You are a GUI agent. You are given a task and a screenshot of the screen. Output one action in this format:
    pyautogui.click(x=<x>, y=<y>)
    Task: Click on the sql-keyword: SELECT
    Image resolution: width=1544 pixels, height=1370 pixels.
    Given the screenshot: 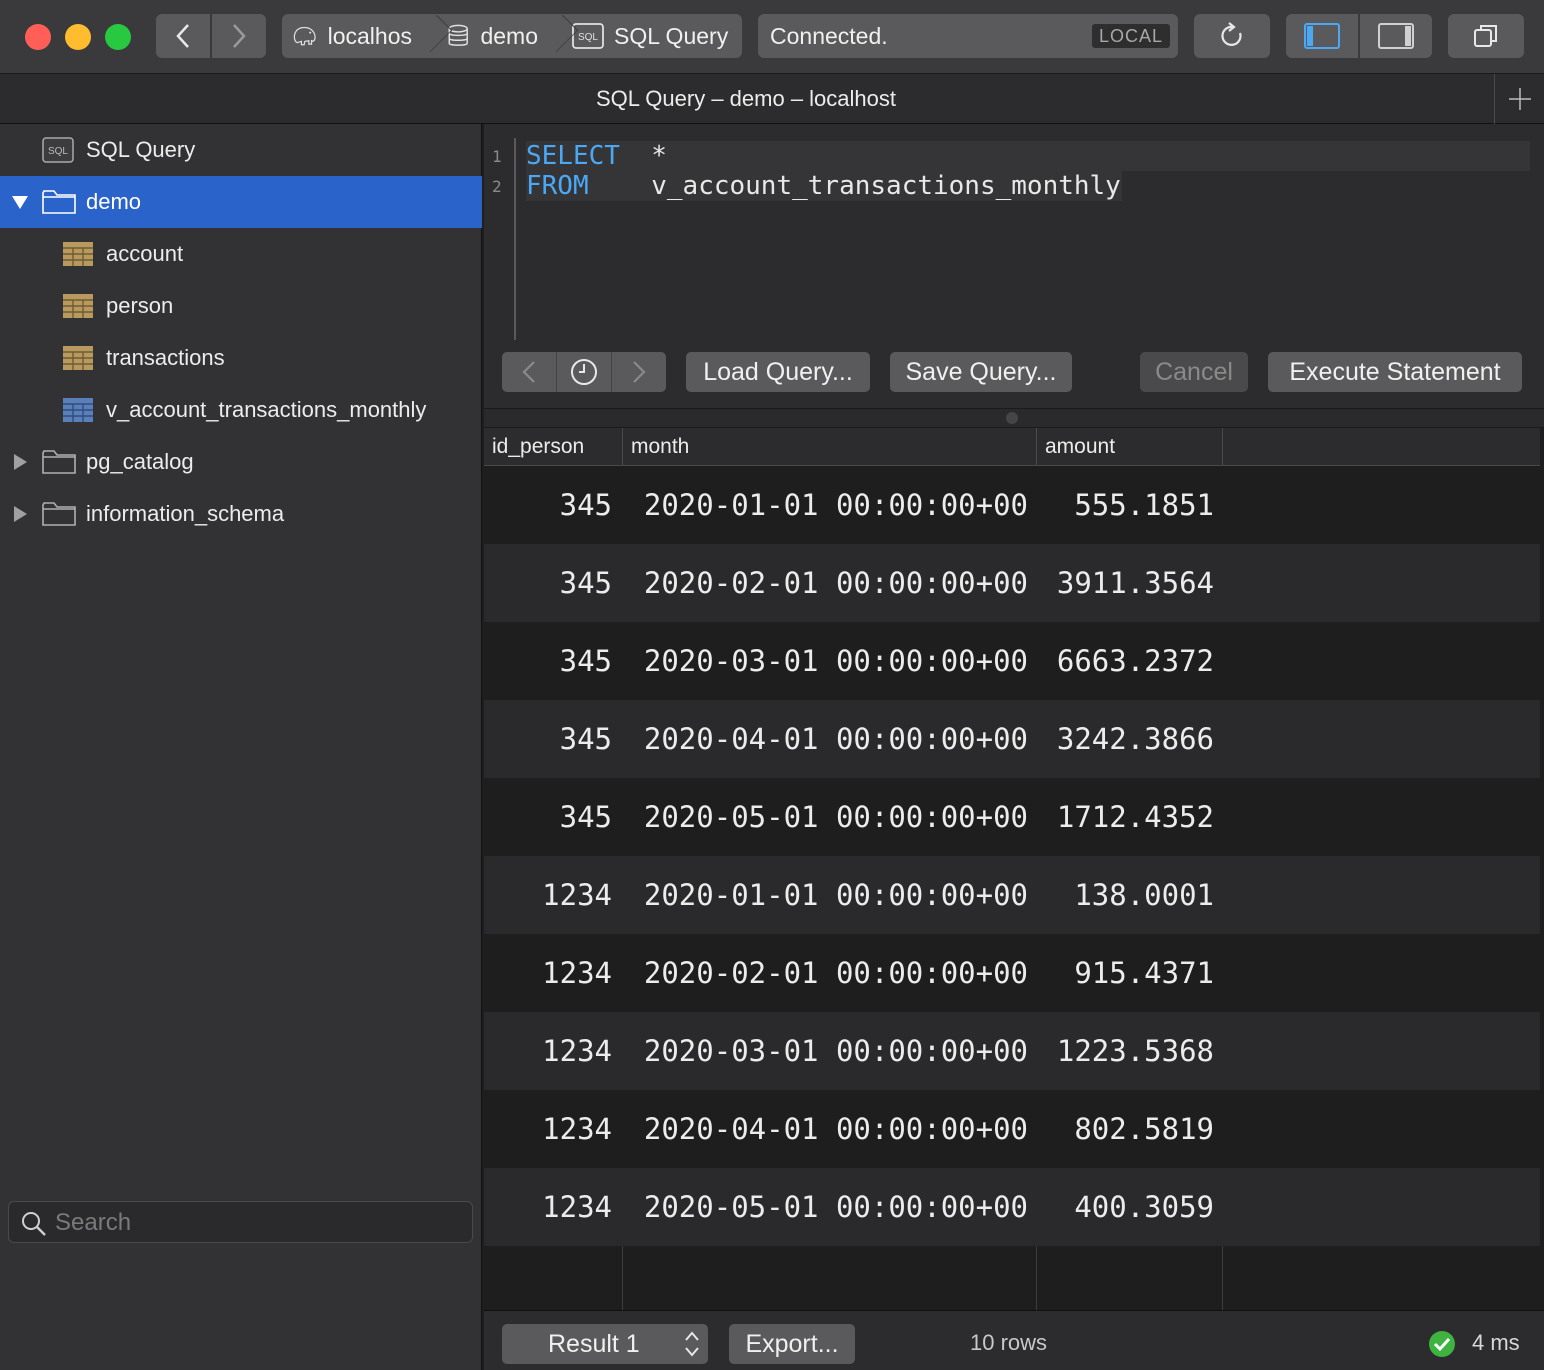 What is the action you would take?
    pyautogui.click(x=573, y=156)
    